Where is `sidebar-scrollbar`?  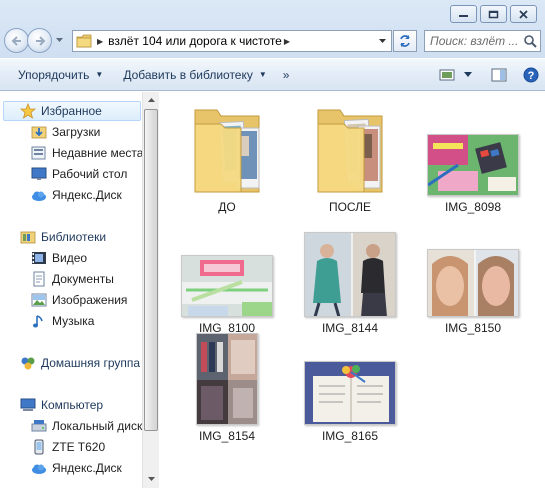 sidebar-scrollbar is located at coordinates (150, 290).